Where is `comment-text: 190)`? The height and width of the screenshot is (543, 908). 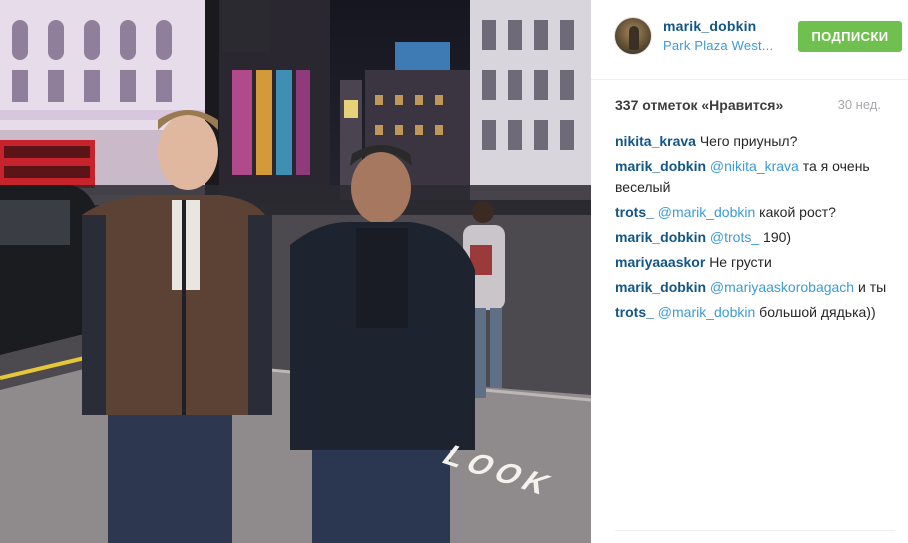
comment-text: 190) is located at coordinates (777, 237).